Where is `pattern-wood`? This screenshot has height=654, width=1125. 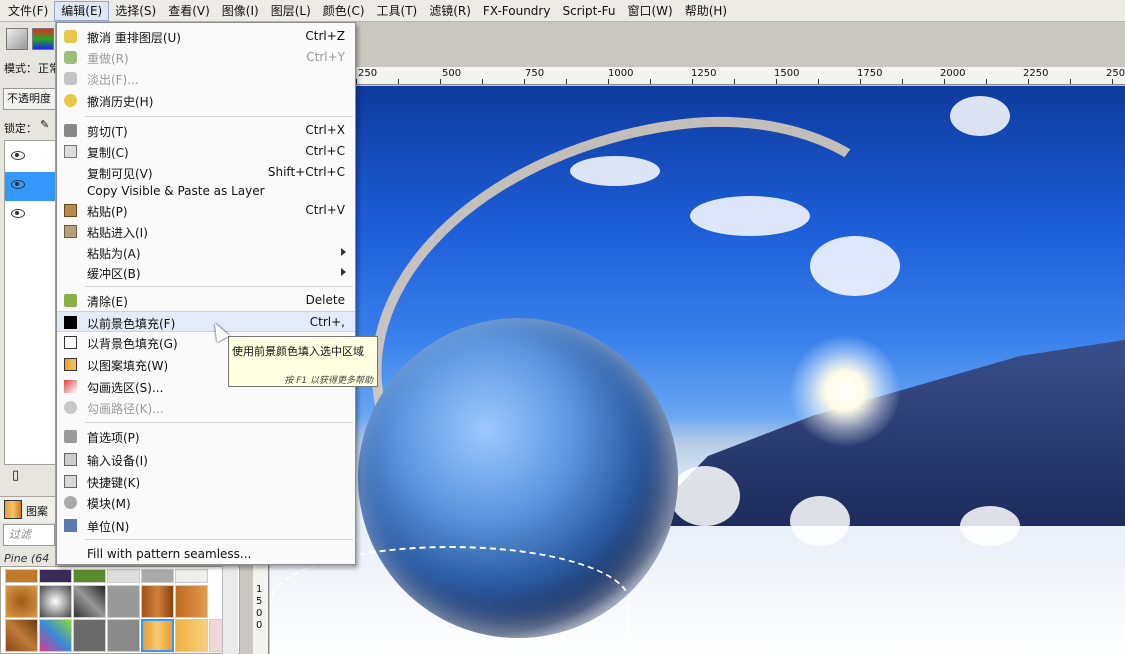 pattern-wood is located at coordinates (157, 601).